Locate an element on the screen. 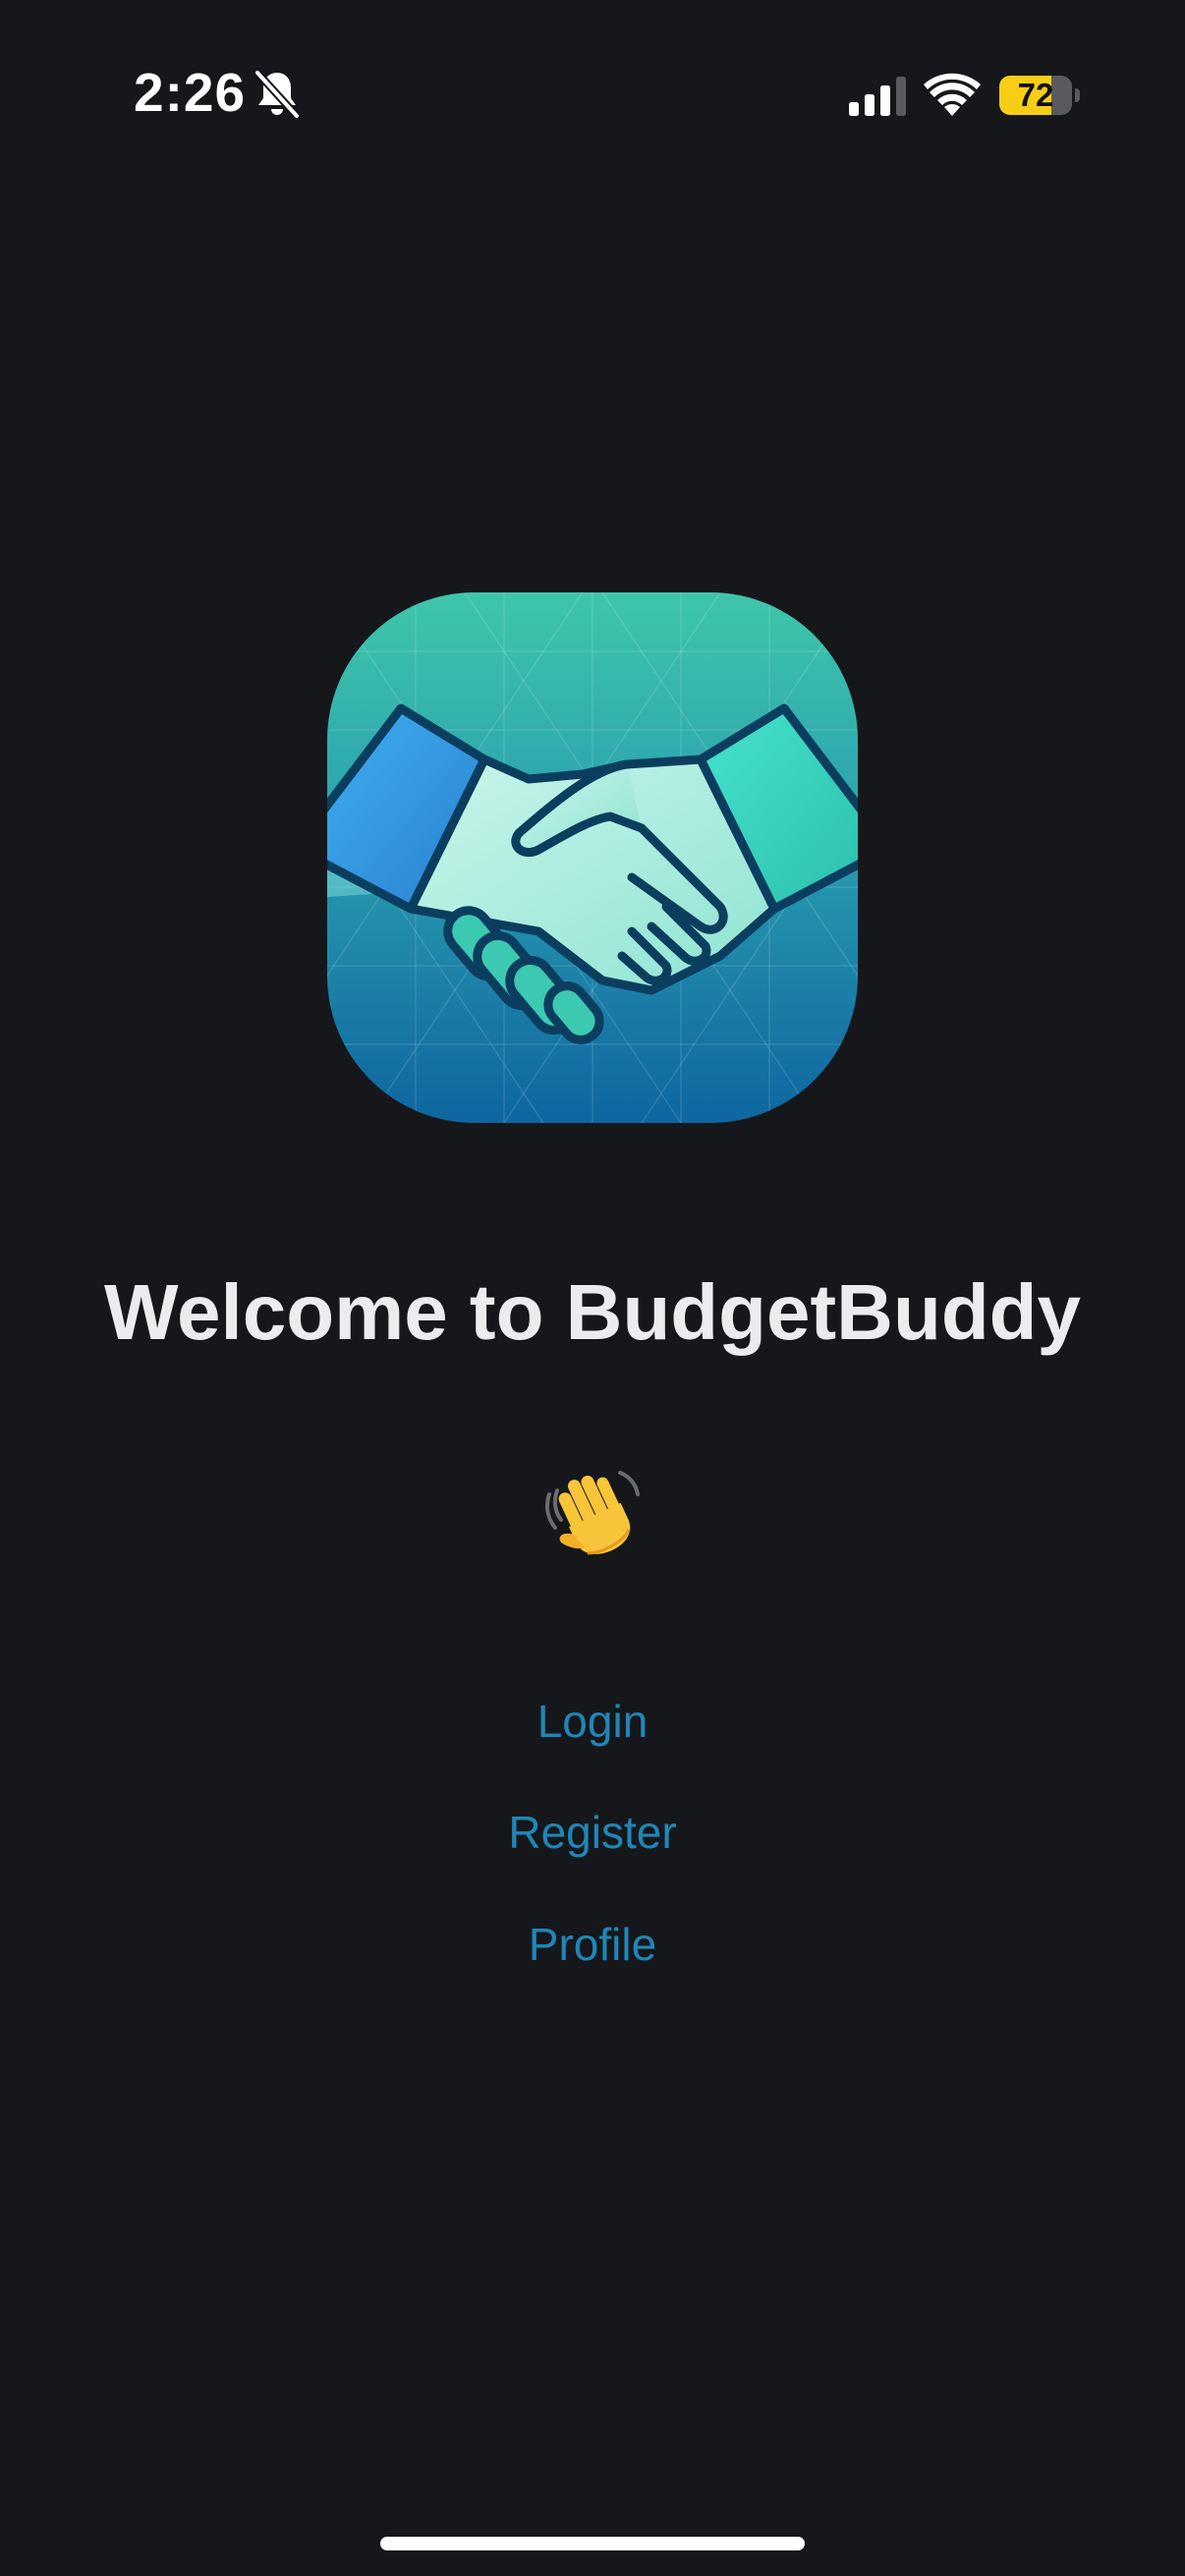 The height and width of the screenshot is (2576, 1185). bell-slash-icon is located at coordinates (278, 94).